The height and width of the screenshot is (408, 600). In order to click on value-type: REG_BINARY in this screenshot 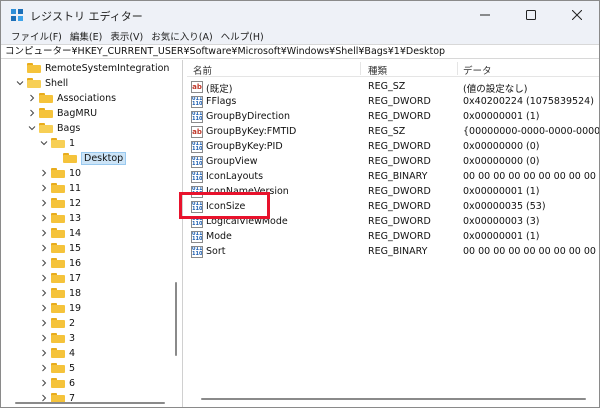, I will do `click(398, 176)`.